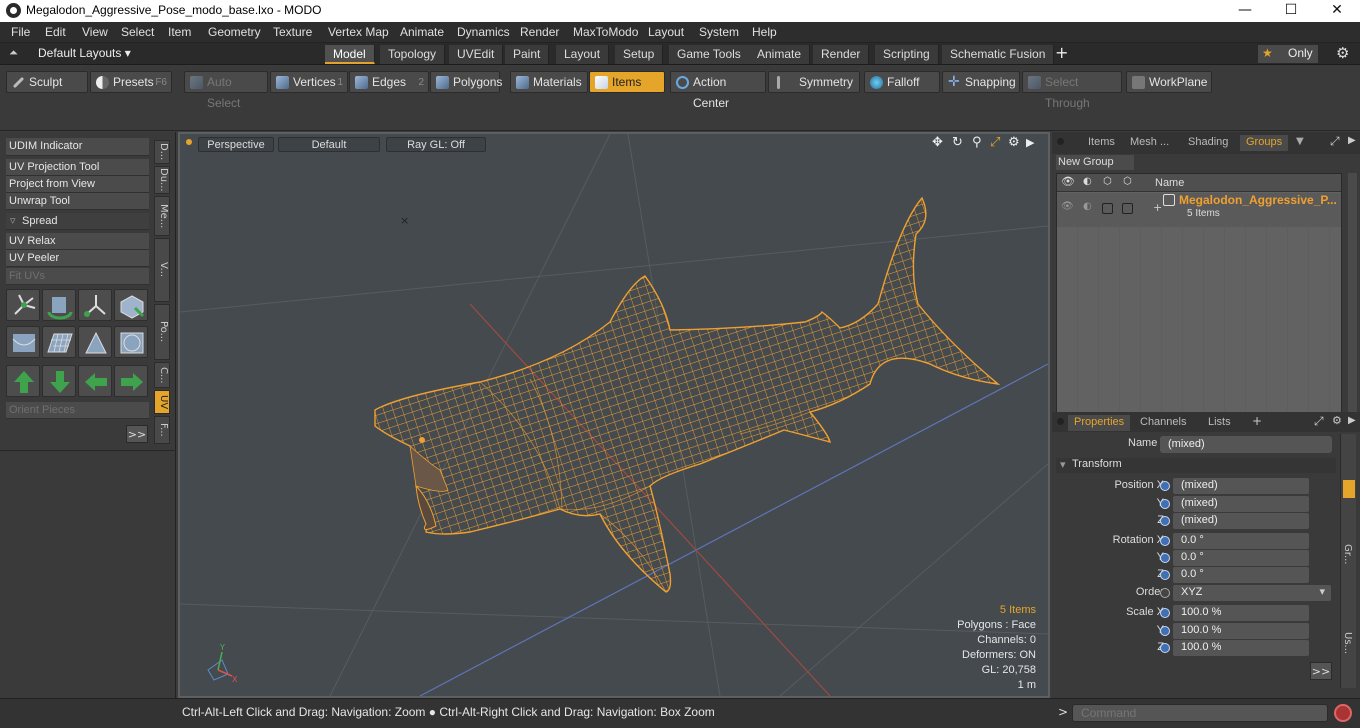 The image size is (1360, 728). What do you see at coordinates (77, 147) in the screenshot?
I see `udim-indicator-button: UDIM Indicator` at bounding box center [77, 147].